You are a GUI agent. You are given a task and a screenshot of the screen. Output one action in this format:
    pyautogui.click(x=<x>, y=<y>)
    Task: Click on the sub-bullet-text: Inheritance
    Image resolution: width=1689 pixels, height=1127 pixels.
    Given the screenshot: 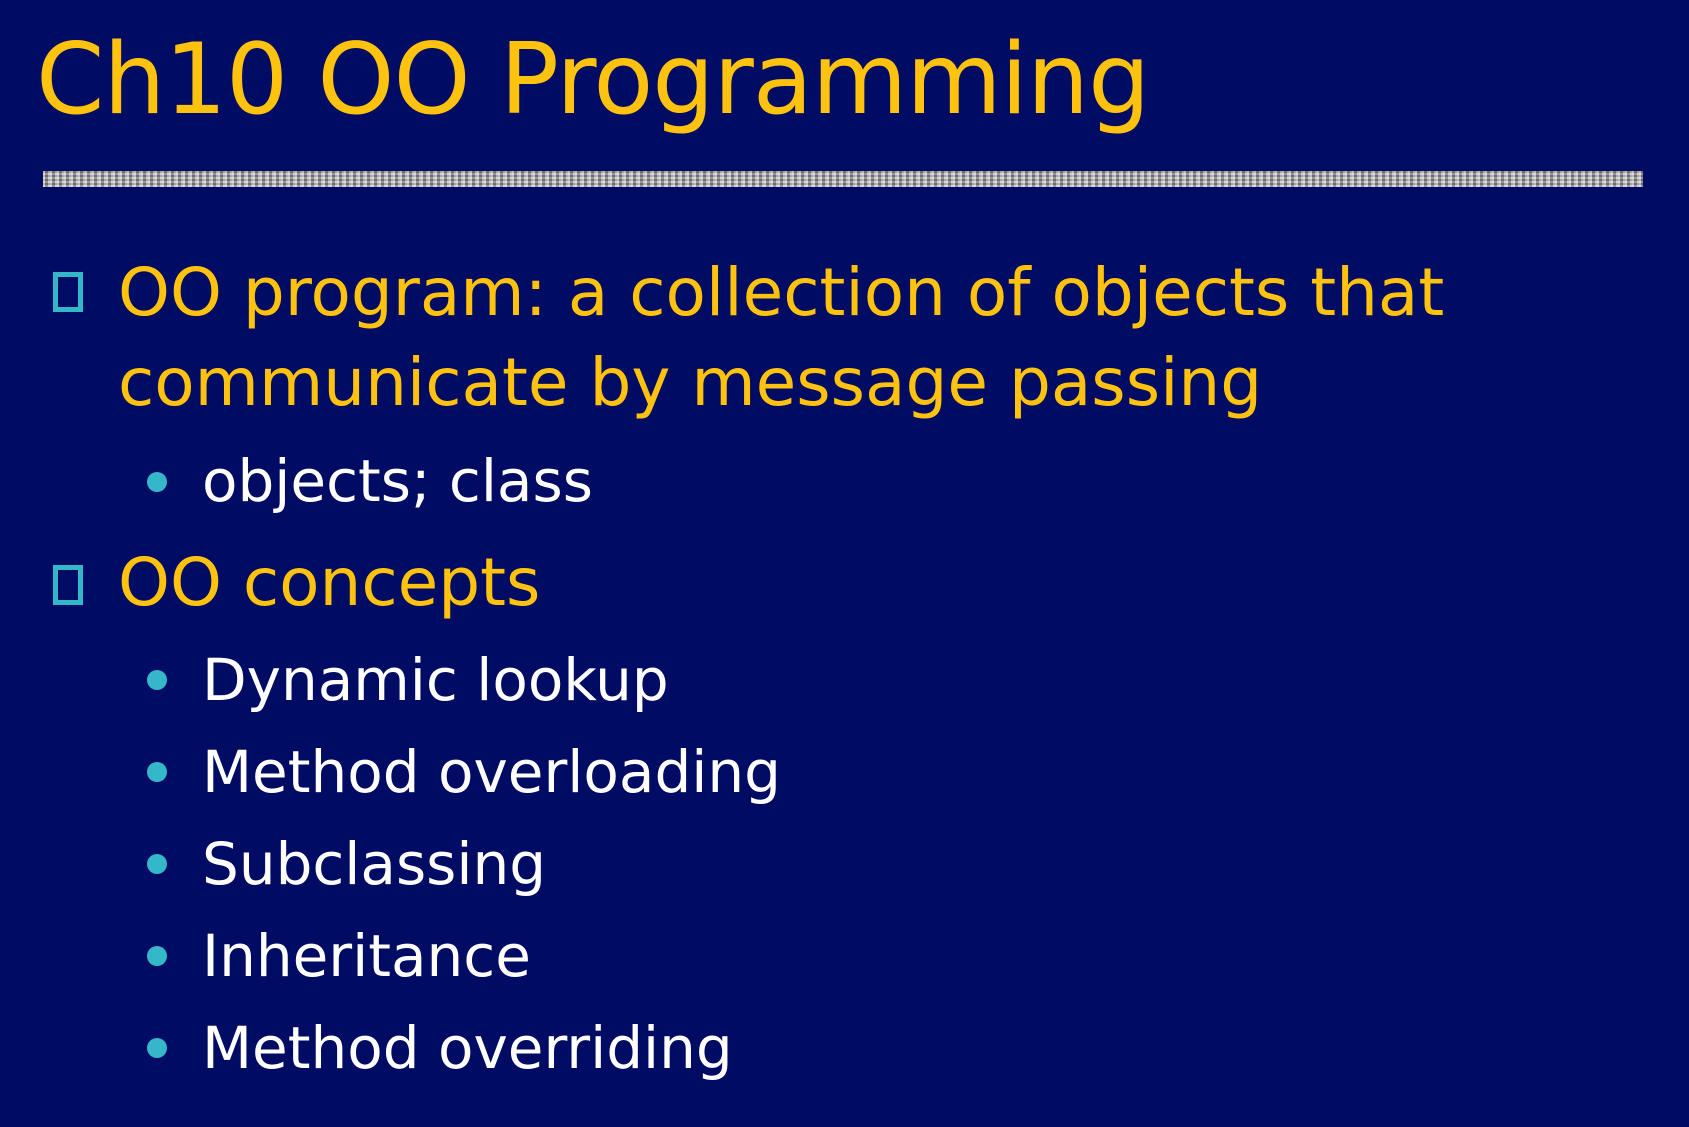 What is the action you would take?
    pyautogui.click(x=366, y=956)
    